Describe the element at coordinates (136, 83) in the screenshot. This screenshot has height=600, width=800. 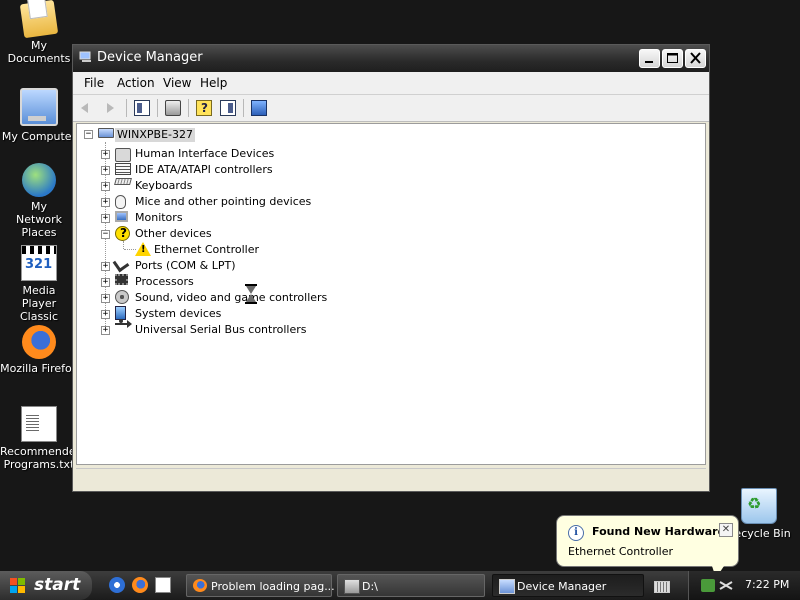
I see `menu-action: Action` at that location.